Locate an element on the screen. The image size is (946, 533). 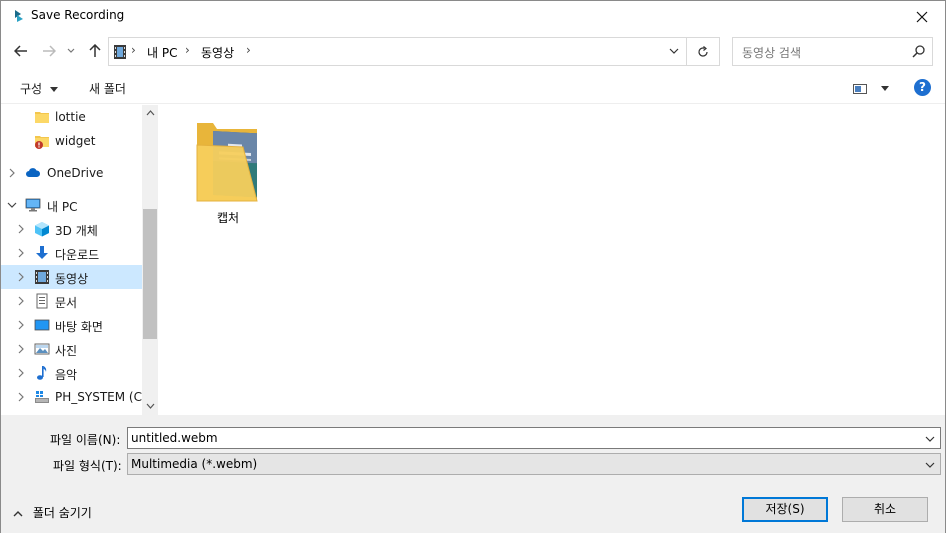
close-icon is located at coordinates (922, 16).